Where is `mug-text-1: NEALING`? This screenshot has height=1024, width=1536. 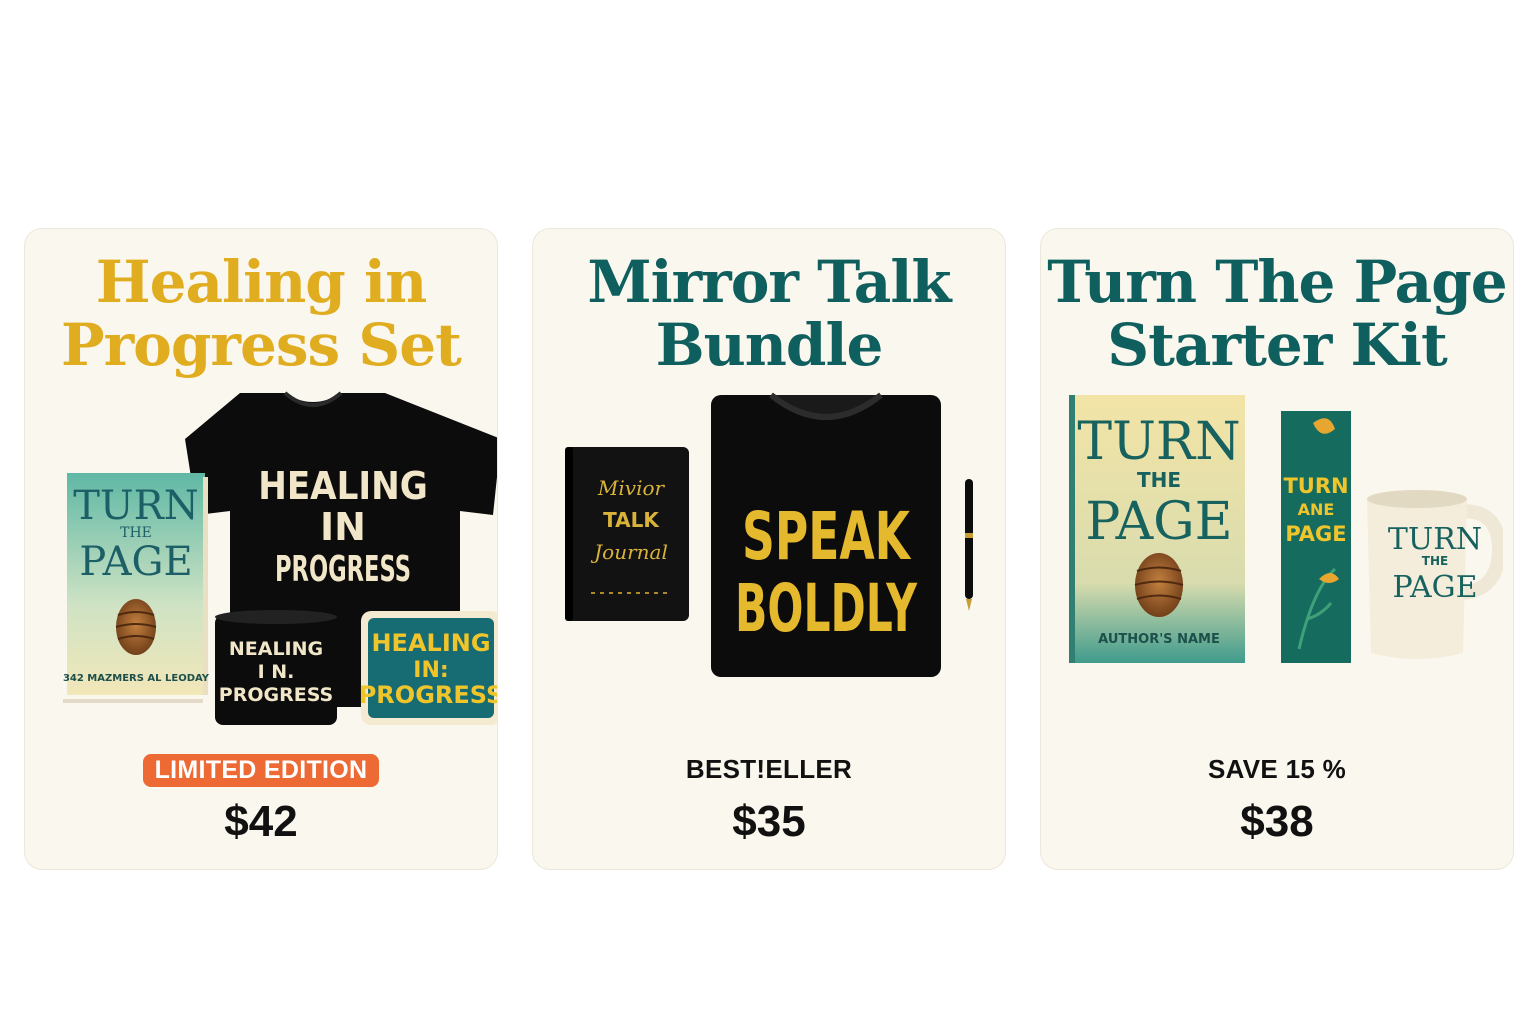 mug-text-1: NEALING is located at coordinates (276, 649).